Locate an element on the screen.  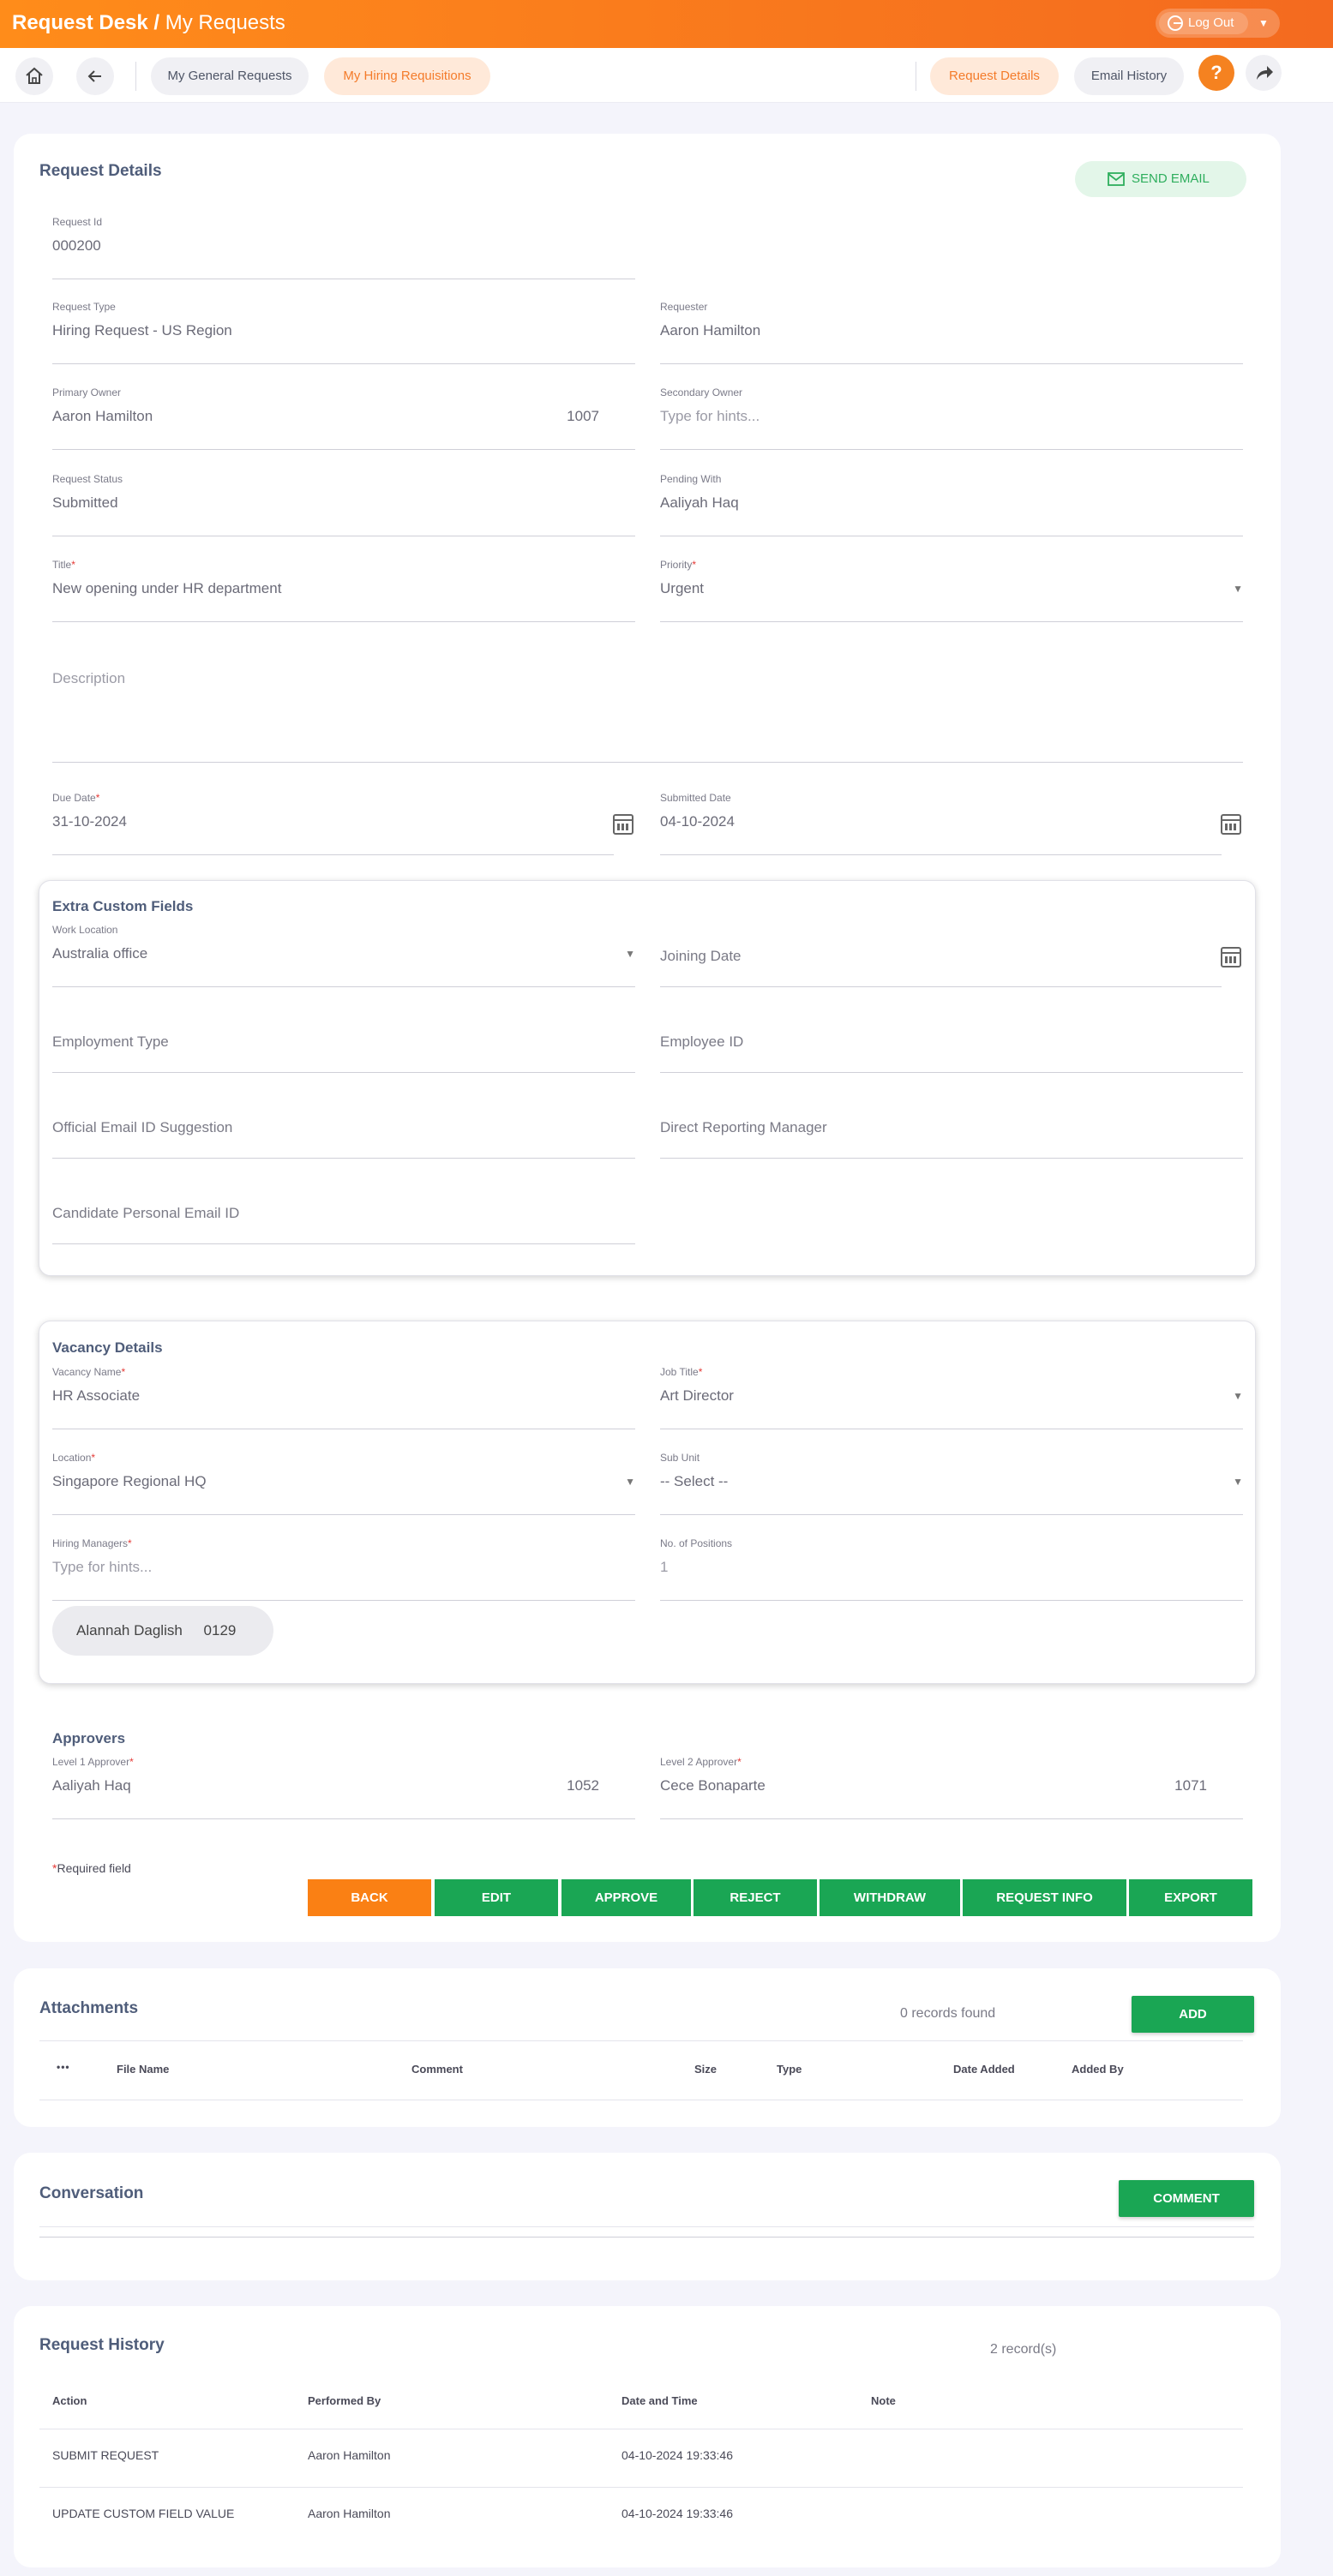
column-header: Size is located at coordinates (706, 2069).